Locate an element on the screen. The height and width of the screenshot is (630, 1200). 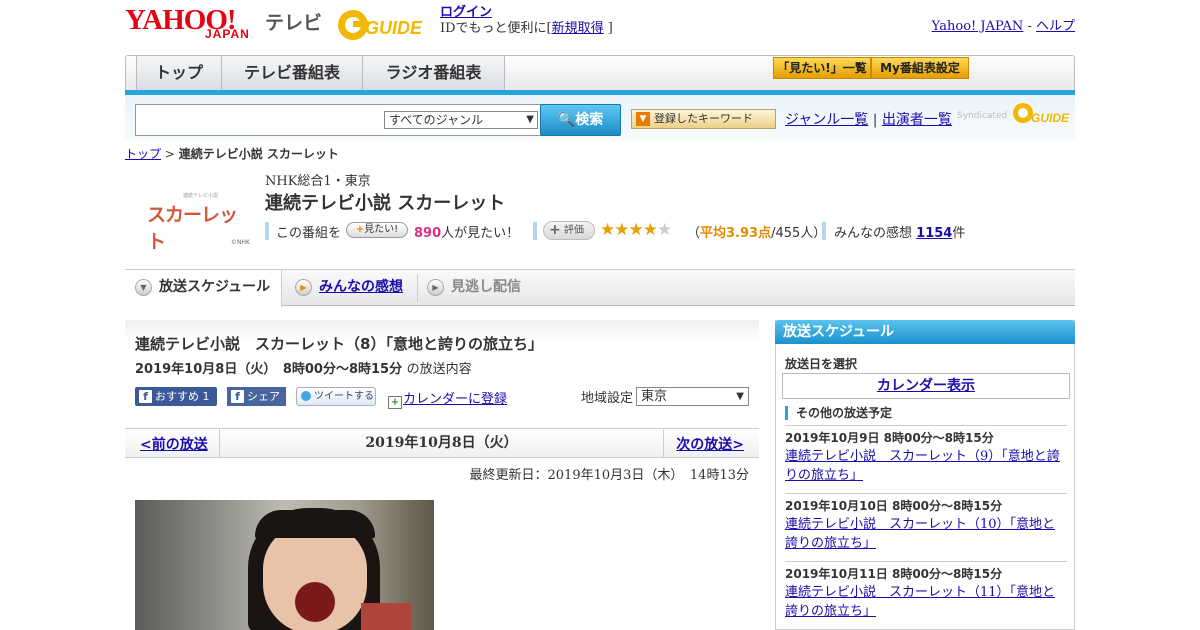
tweet-button: ツイートする is located at coordinates (336, 396).